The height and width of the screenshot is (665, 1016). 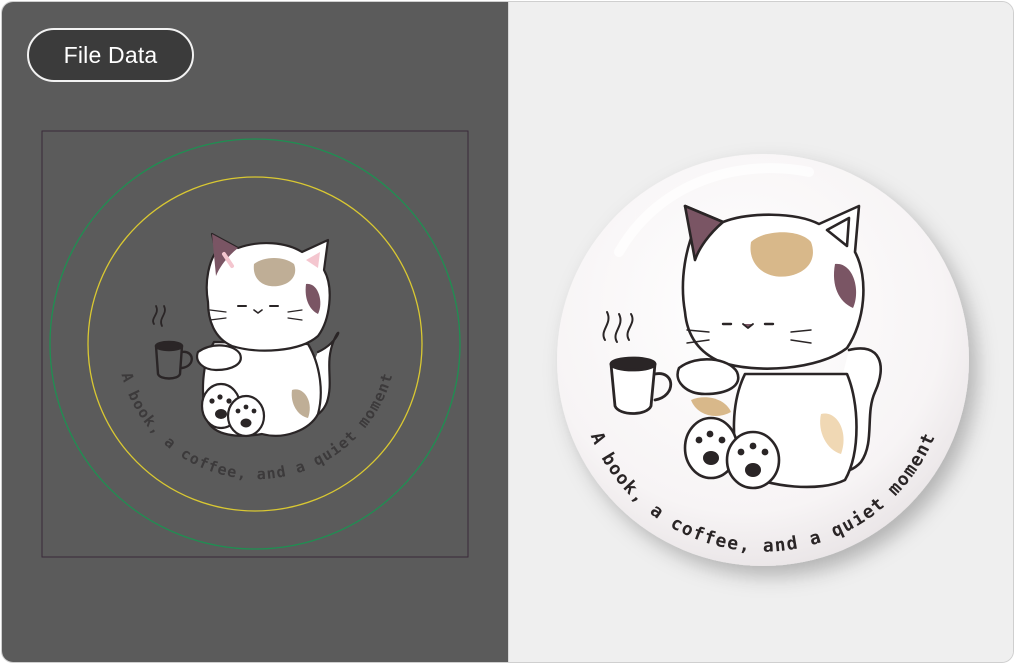 What do you see at coordinates (268, 335) in the screenshot?
I see `cat-illustration-icon` at bounding box center [268, 335].